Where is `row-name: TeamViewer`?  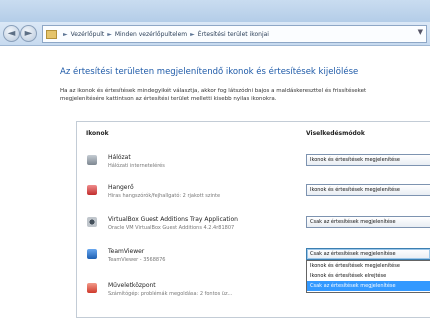
row-name: TeamViewer is located at coordinates (126, 251).